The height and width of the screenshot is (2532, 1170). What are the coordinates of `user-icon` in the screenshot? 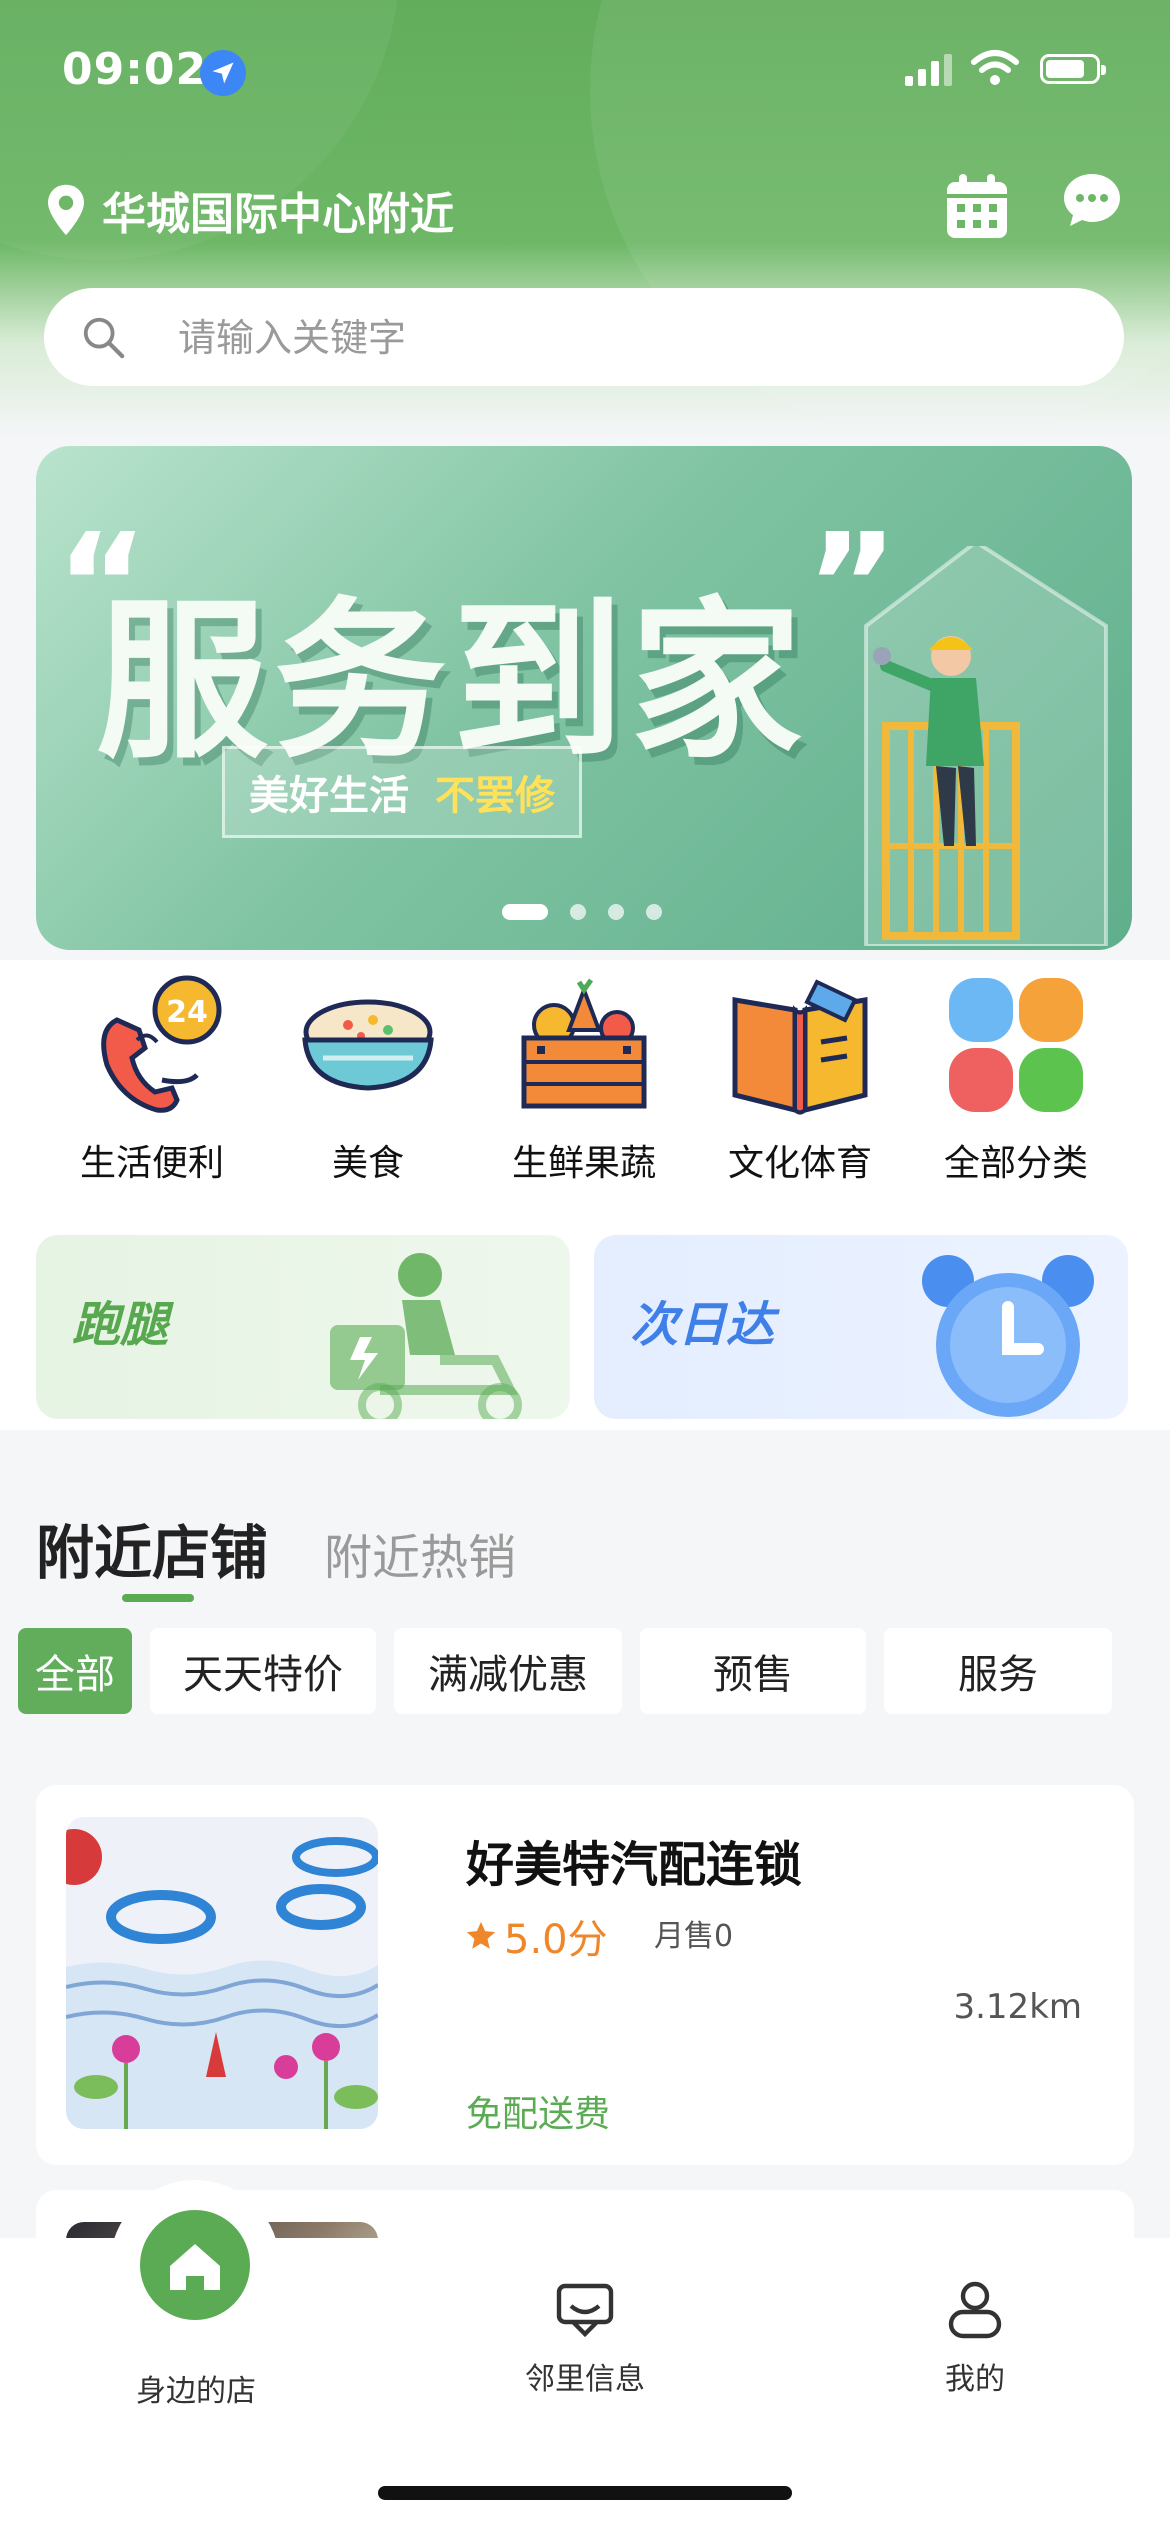 It's located at (975, 2310).